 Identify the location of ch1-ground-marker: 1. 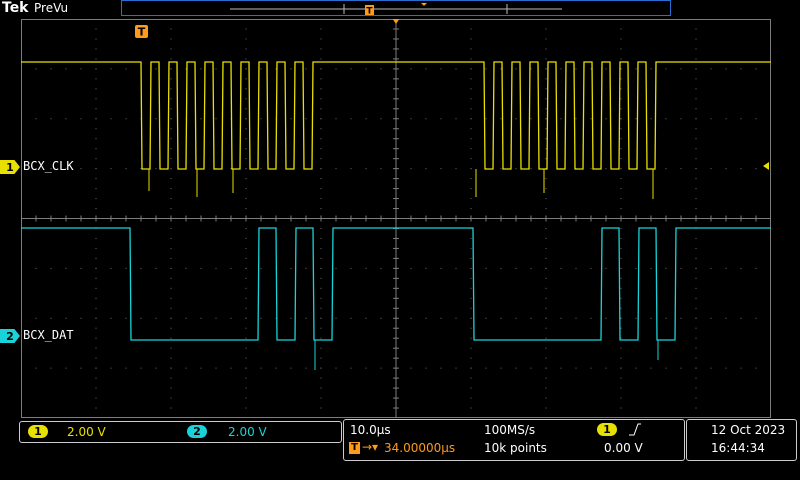
(10, 167).